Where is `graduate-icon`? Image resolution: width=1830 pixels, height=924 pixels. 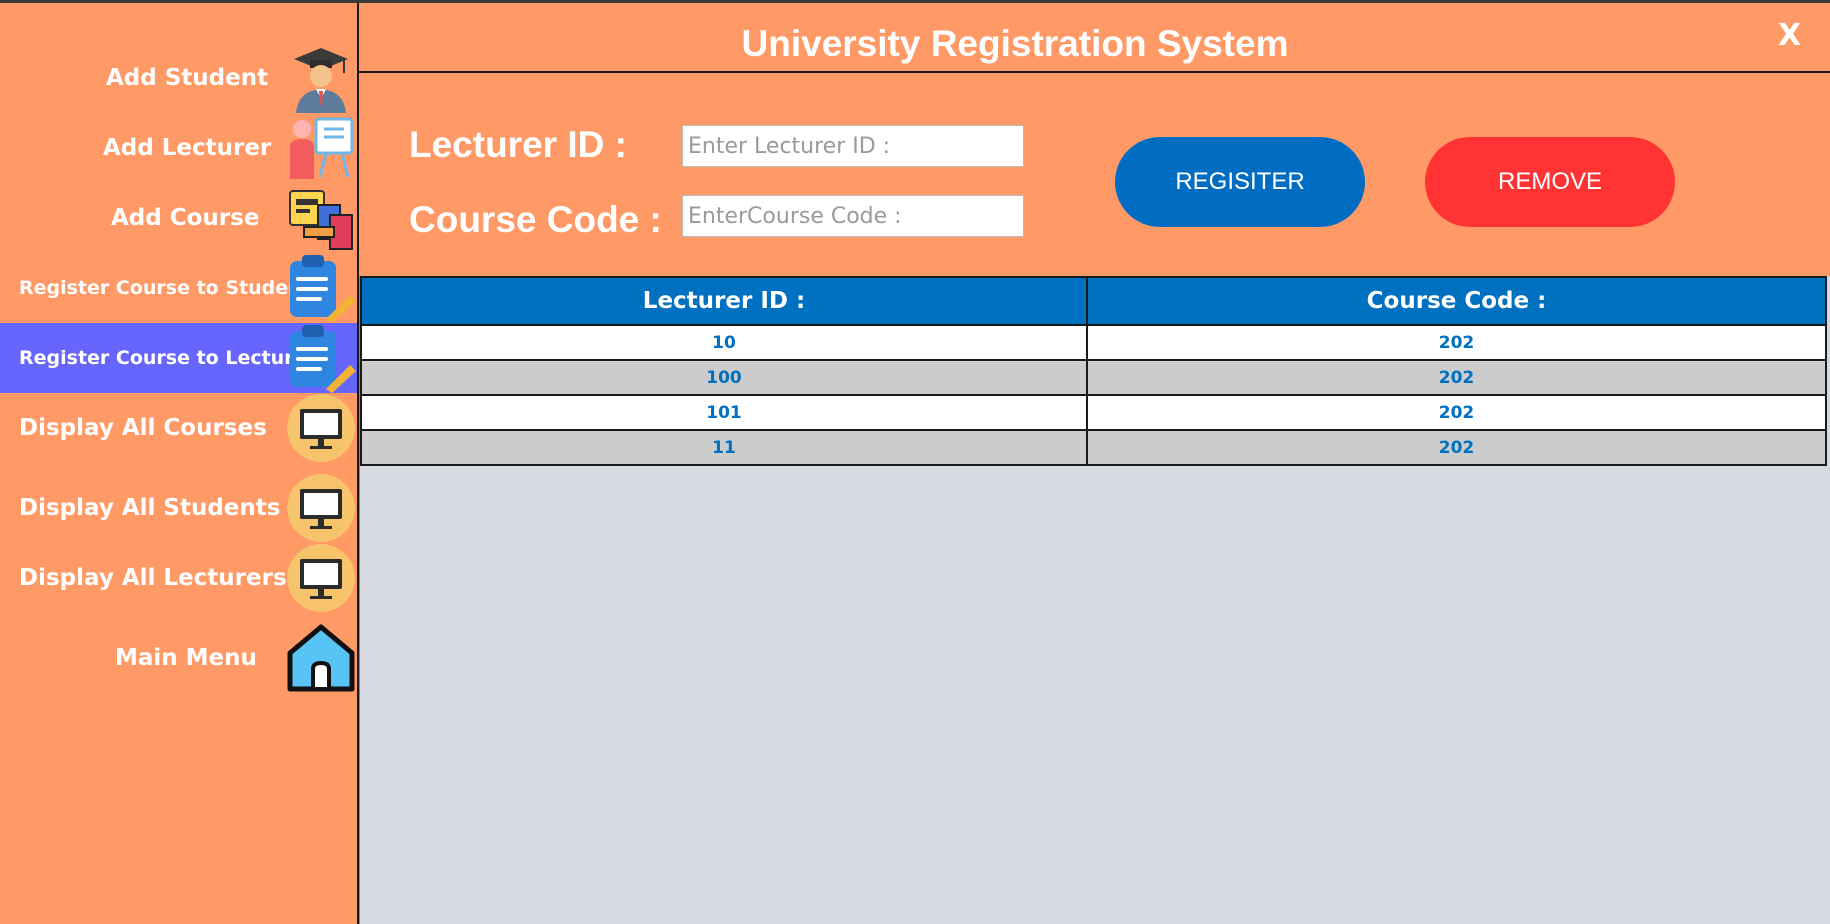
graduate-icon is located at coordinates (321, 78).